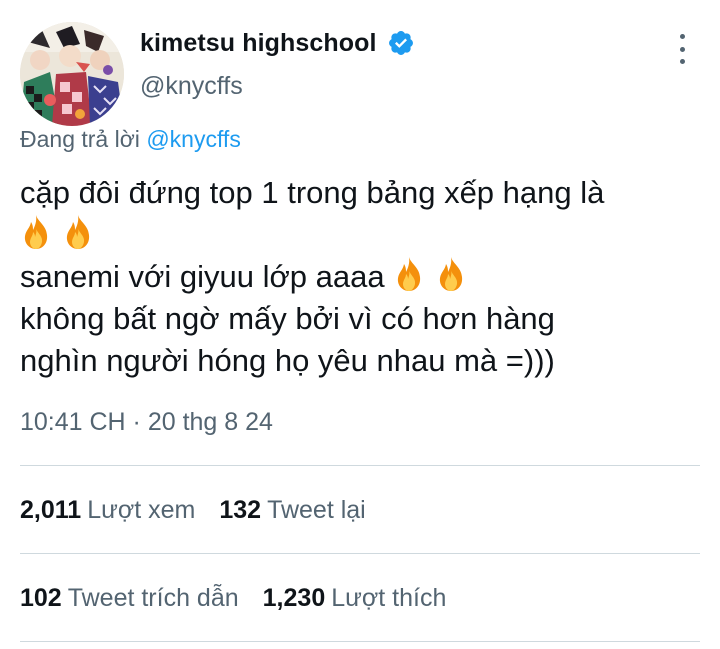  Describe the element at coordinates (401, 43) in the screenshot. I see `verified-badge-icon` at that location.